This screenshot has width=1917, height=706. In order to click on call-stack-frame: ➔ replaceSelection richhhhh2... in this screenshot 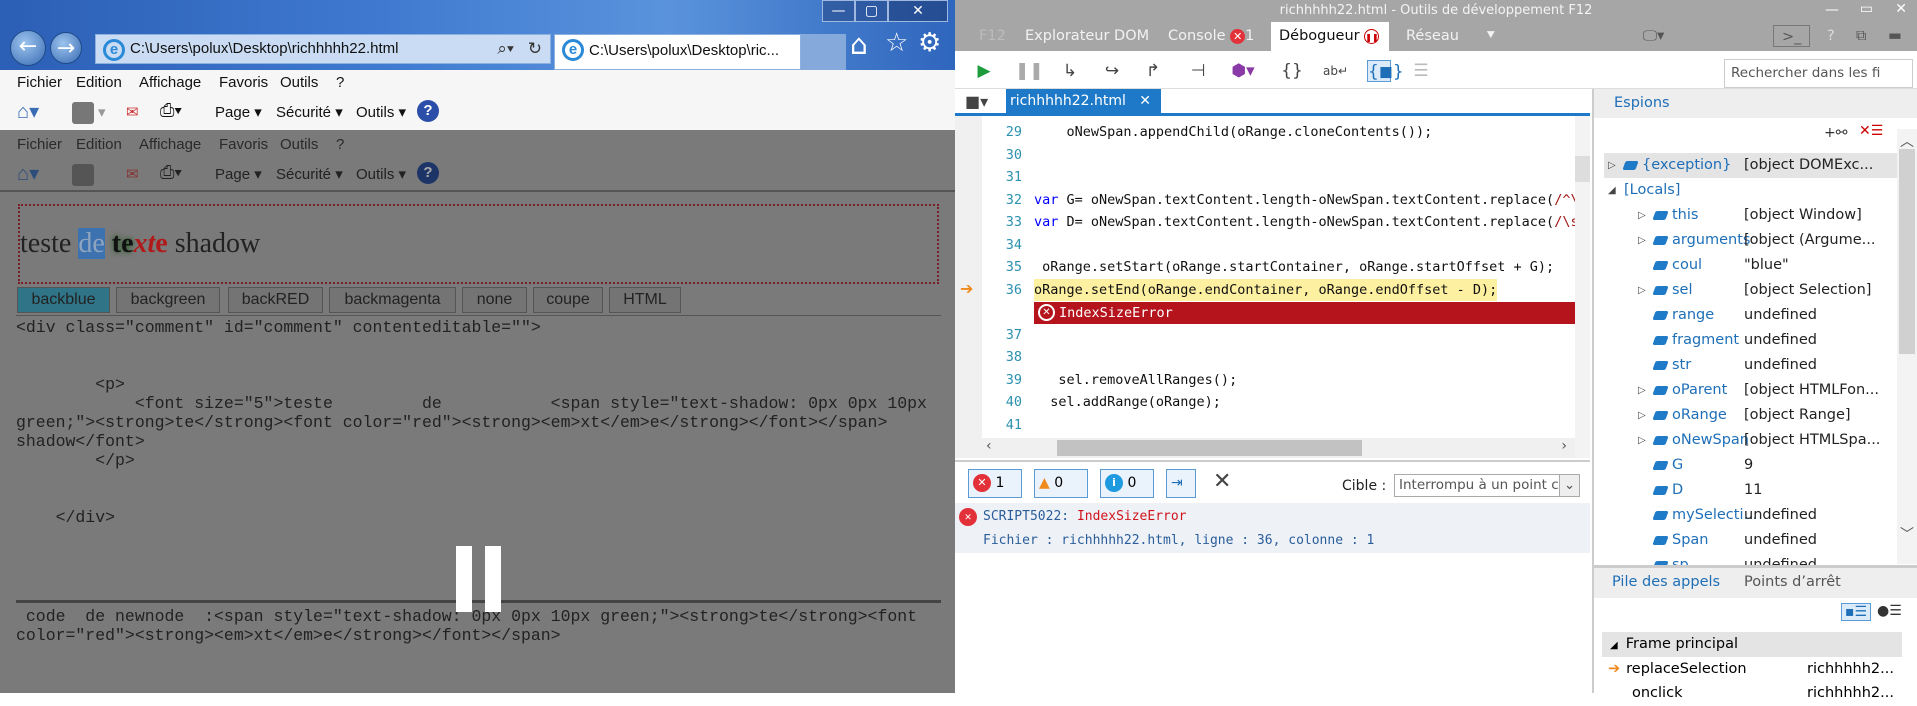, I will do `click(1752, 669)`.